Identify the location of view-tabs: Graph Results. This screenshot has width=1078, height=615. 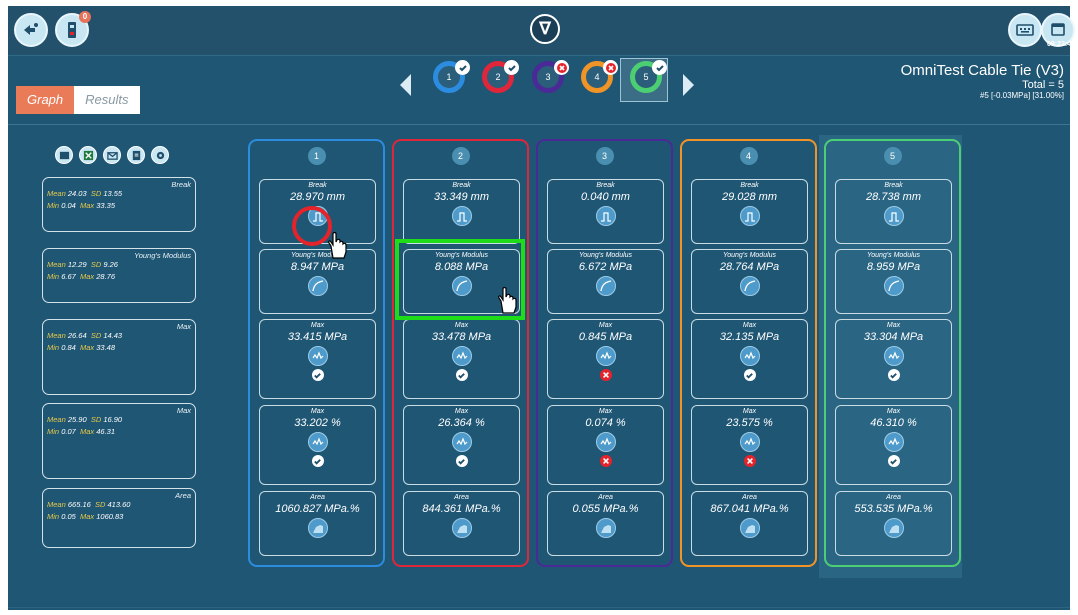
(78, 100).